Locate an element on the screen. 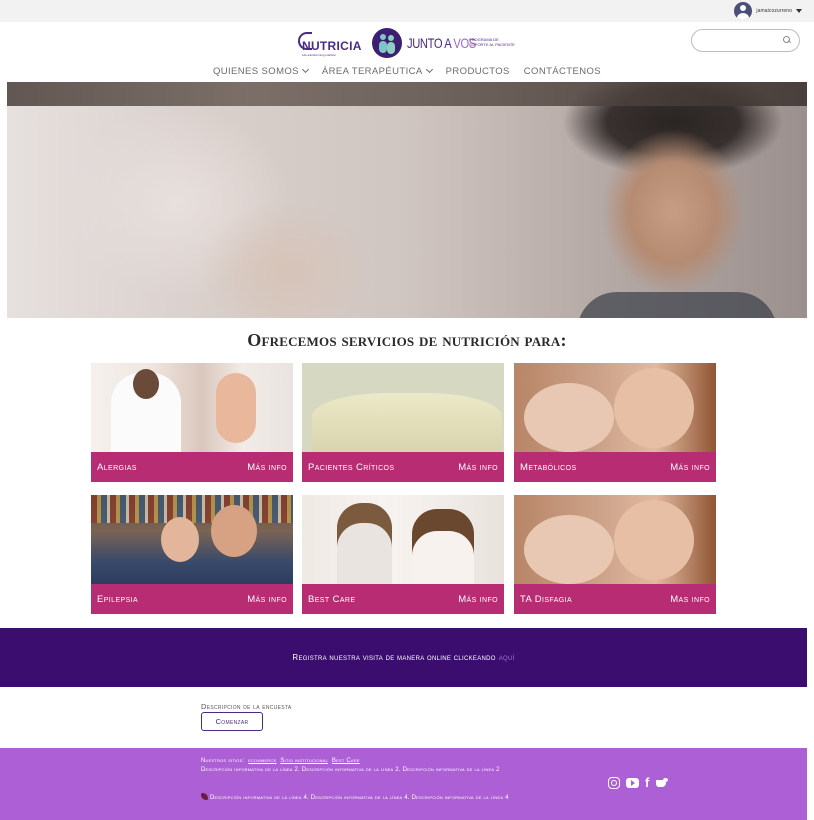 This screenshot has width=814, height=820. more-info-link: Mas info is located at coordinates (690, 599).